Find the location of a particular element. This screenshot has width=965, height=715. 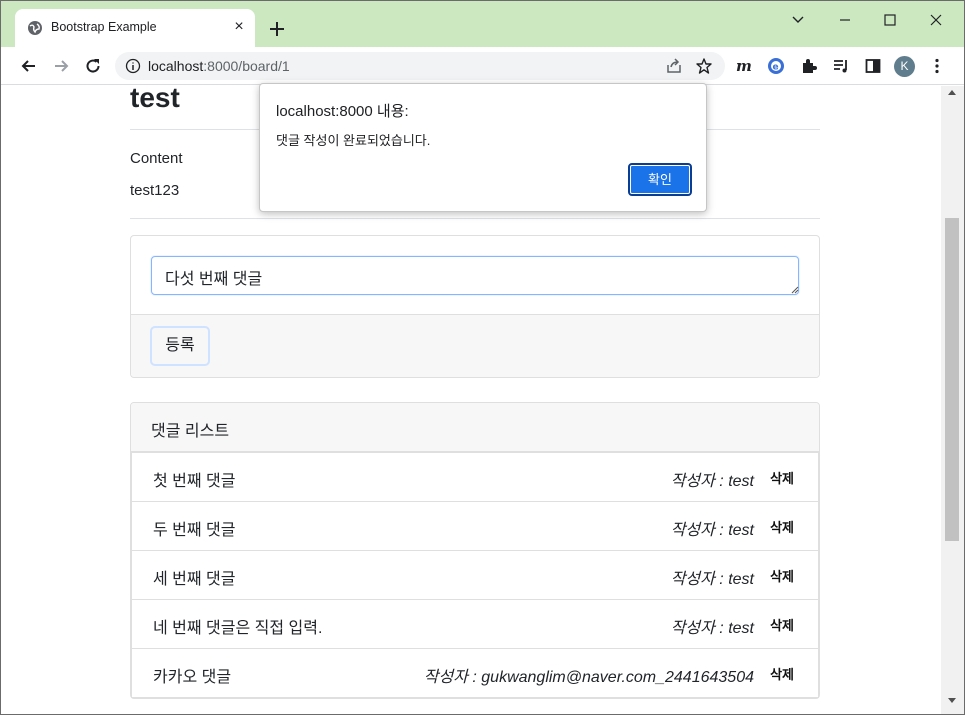

browser-toolbar: localhost:8000/board/1 m e K is located at coordinates (482, 66).